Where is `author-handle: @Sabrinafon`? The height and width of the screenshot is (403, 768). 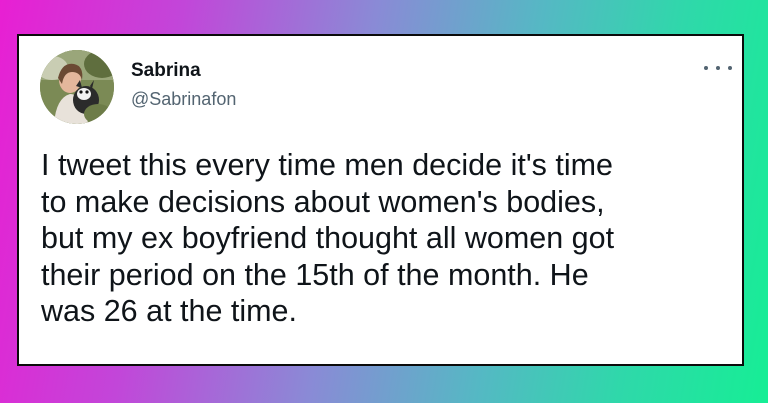 author-handle: @Sabrinafon is located at coordinates (183, 99).